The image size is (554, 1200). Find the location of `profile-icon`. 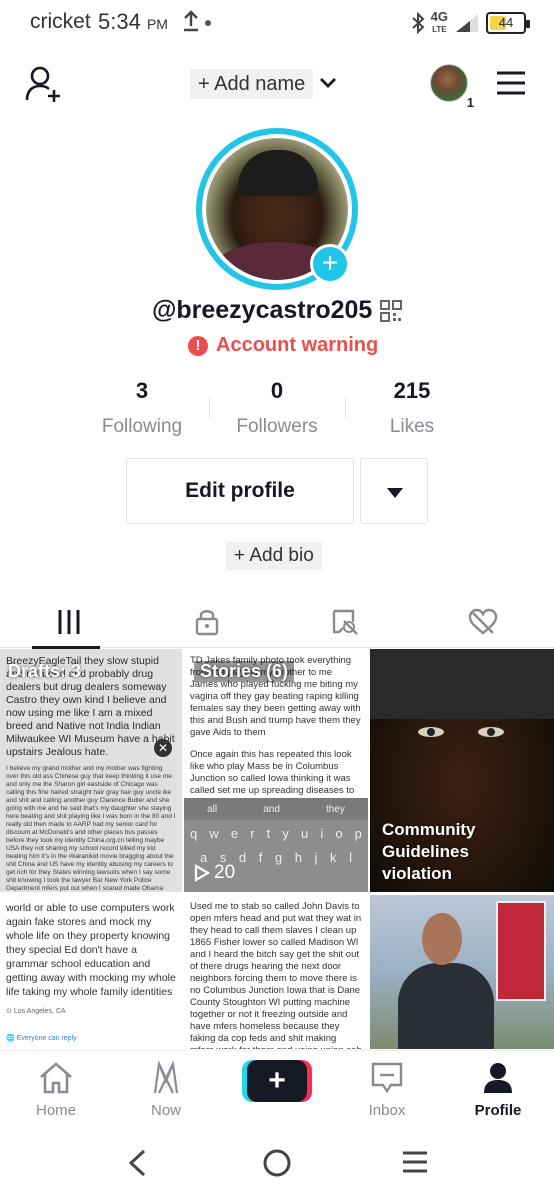

profile-icon is located at coordinates (498, 1078).